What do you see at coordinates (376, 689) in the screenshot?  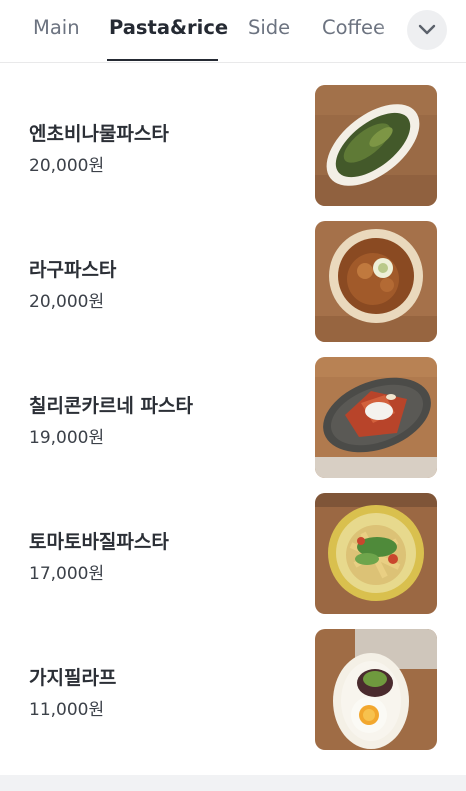 I see `eggplant-pilaf-photo` at bounding box center [376, 689].